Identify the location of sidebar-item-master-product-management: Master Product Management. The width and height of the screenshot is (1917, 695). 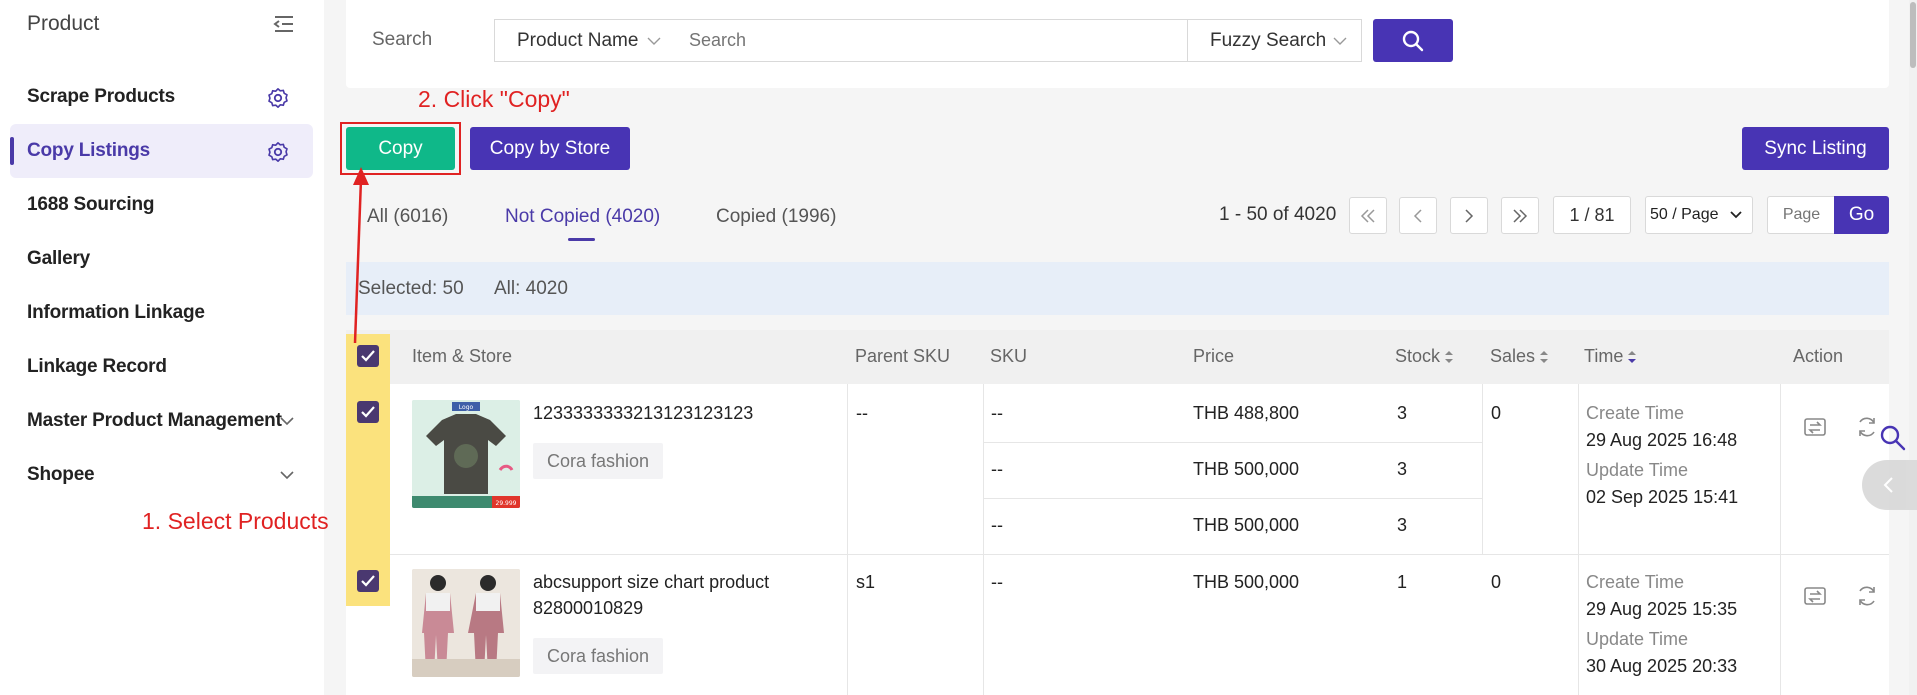
(161, 421).